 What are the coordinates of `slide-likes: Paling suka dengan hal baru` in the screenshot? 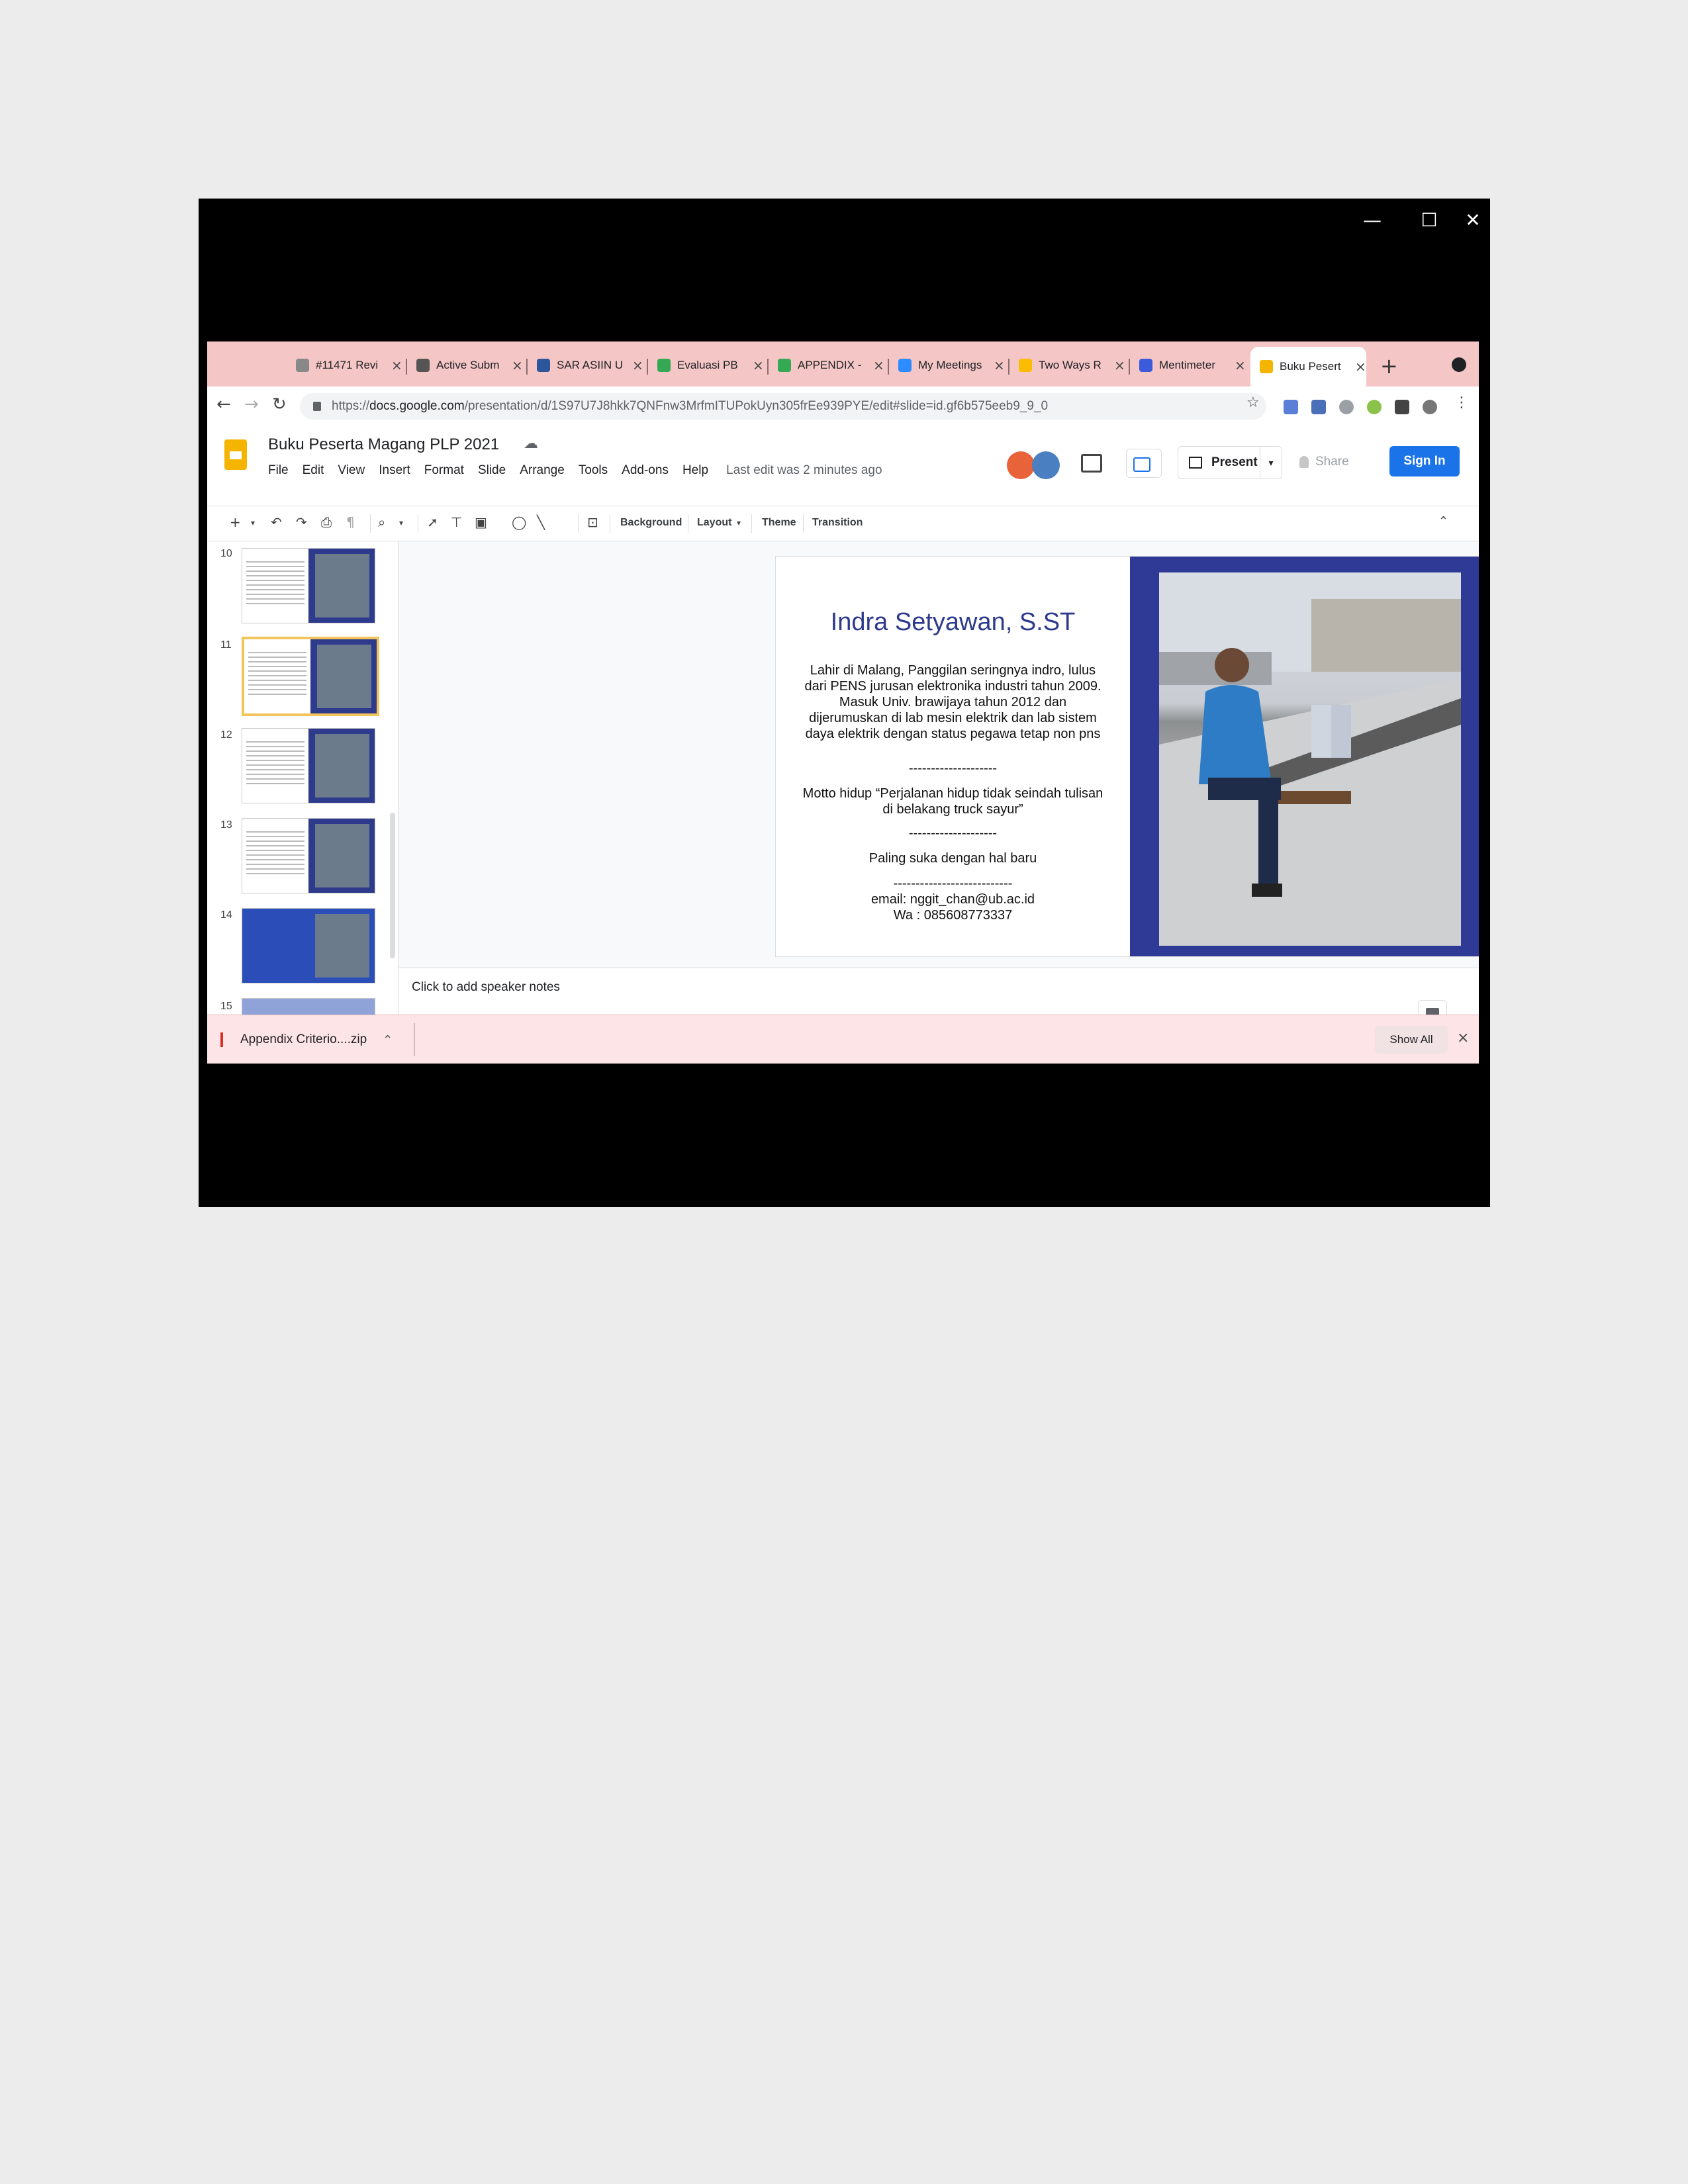 It's located at (952, 858).